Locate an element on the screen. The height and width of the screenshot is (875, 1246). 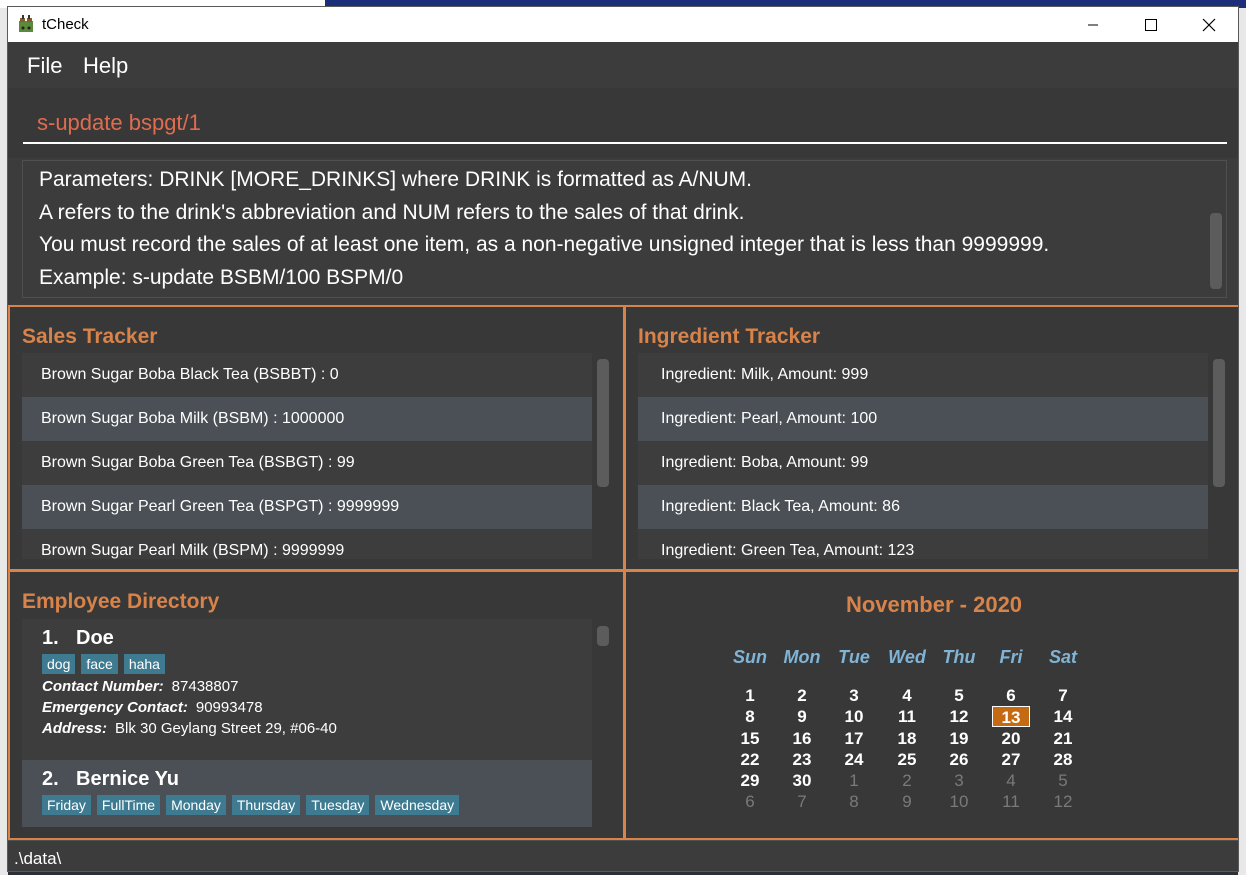
employee-directory-title: Employee Directory is located at coordinates (121, 601).